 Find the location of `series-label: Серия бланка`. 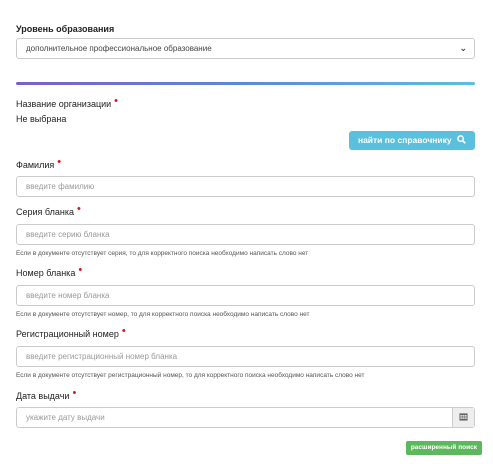

series-label: Серия бланка is located at coordinates (45, 212).